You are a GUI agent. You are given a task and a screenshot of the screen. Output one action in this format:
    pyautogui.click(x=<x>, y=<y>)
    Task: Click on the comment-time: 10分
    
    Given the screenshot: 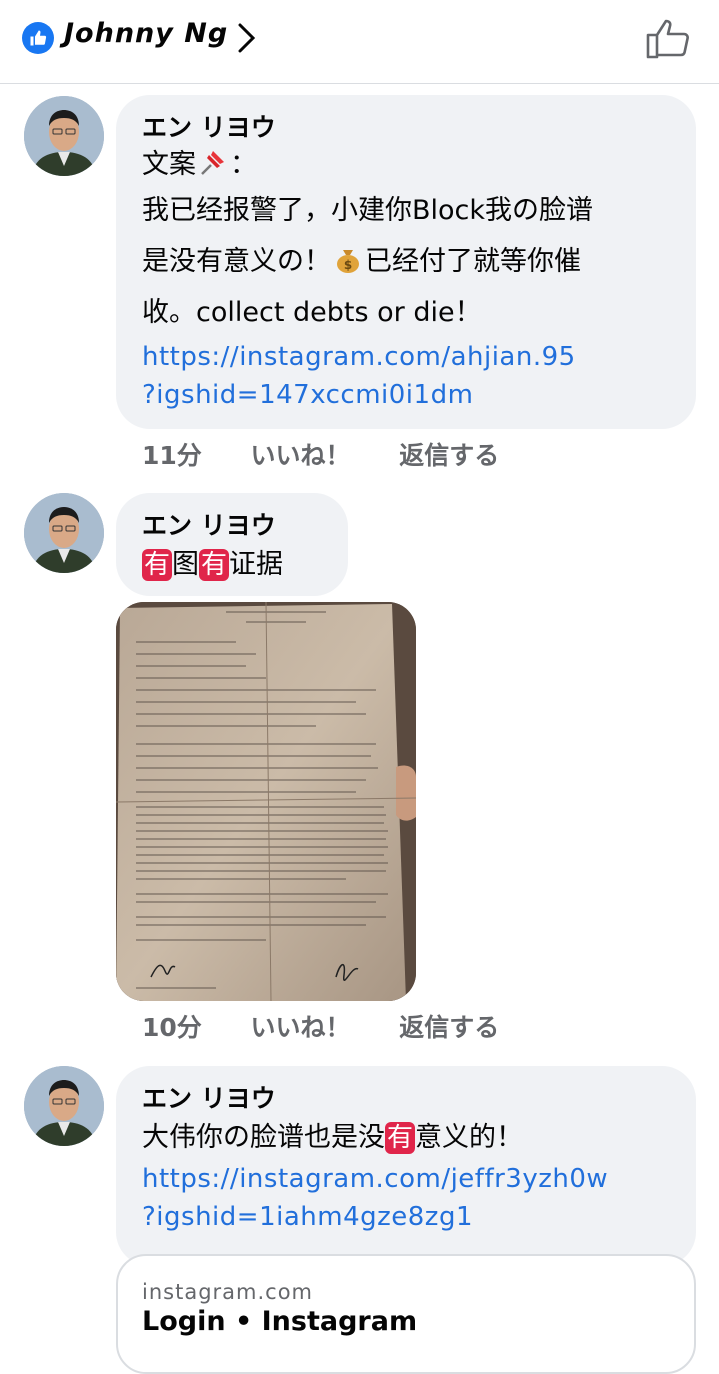 What is the action you would take?
    pyautogui.click(x=172, y=1027)
    